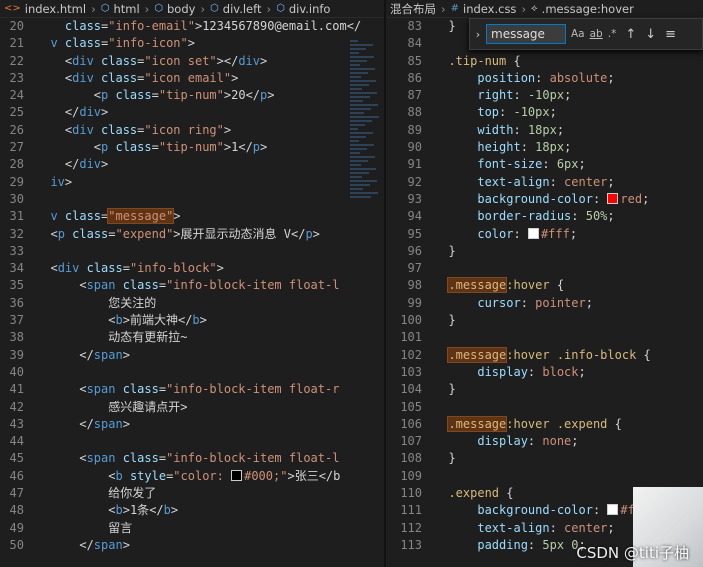 Image resolution: width=703 pixels, height=567 pixels. I want to click on code-line: 89 width: 18px;, so click(544, 130).